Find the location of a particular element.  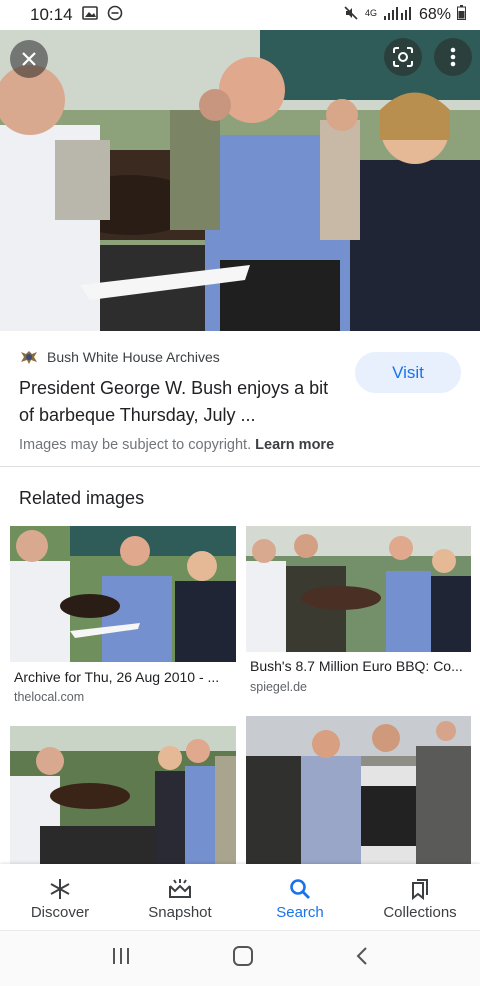

system-navigation-bar is located at coordinates (240, 958).